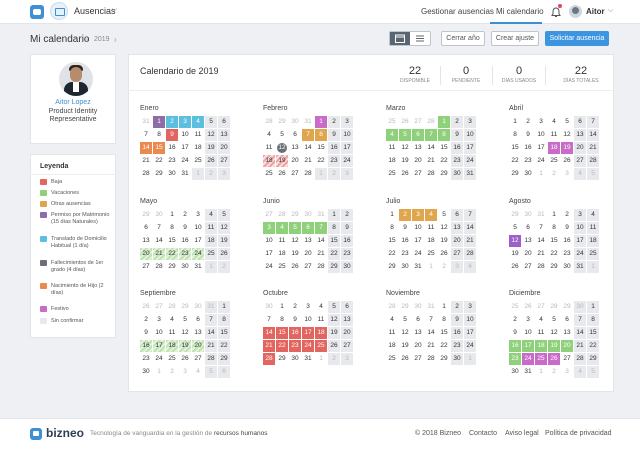 Image resolution: width=640 pixels, height=449 pixels. Describe the element at coordinates (463, 38) in the screenshot. I see `close-year-button: Cerrar año` at that location.